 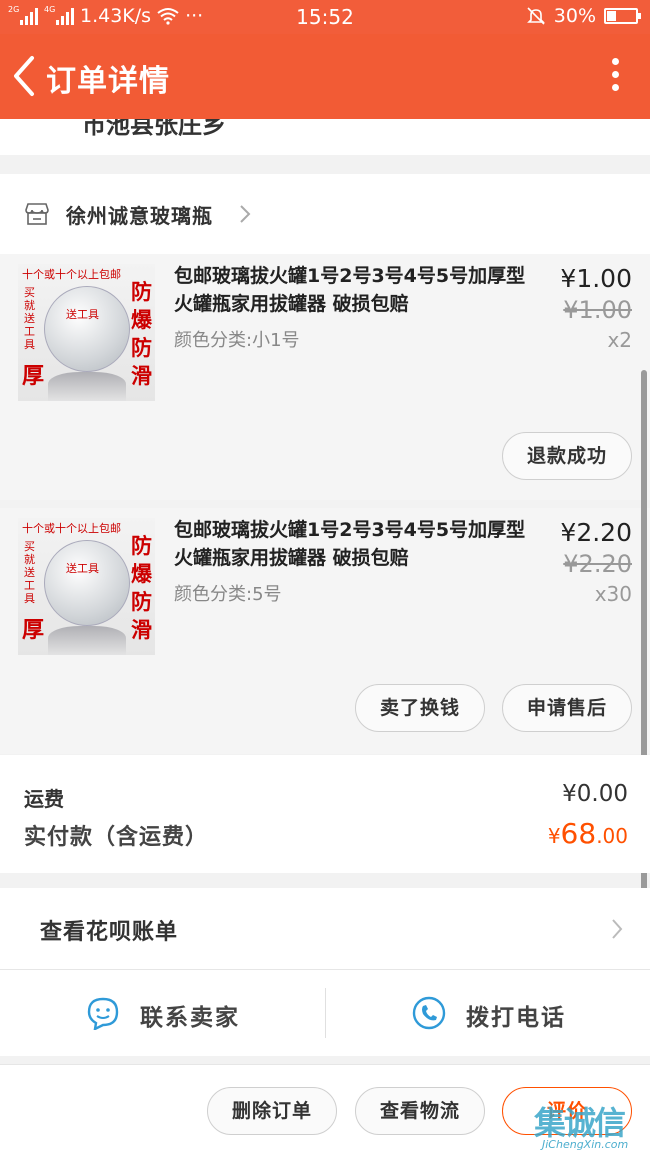 What do you see at coordinates (578, 833) in the screenshot?
I see `paid-integer: 68` at bounding box center [578, 833].